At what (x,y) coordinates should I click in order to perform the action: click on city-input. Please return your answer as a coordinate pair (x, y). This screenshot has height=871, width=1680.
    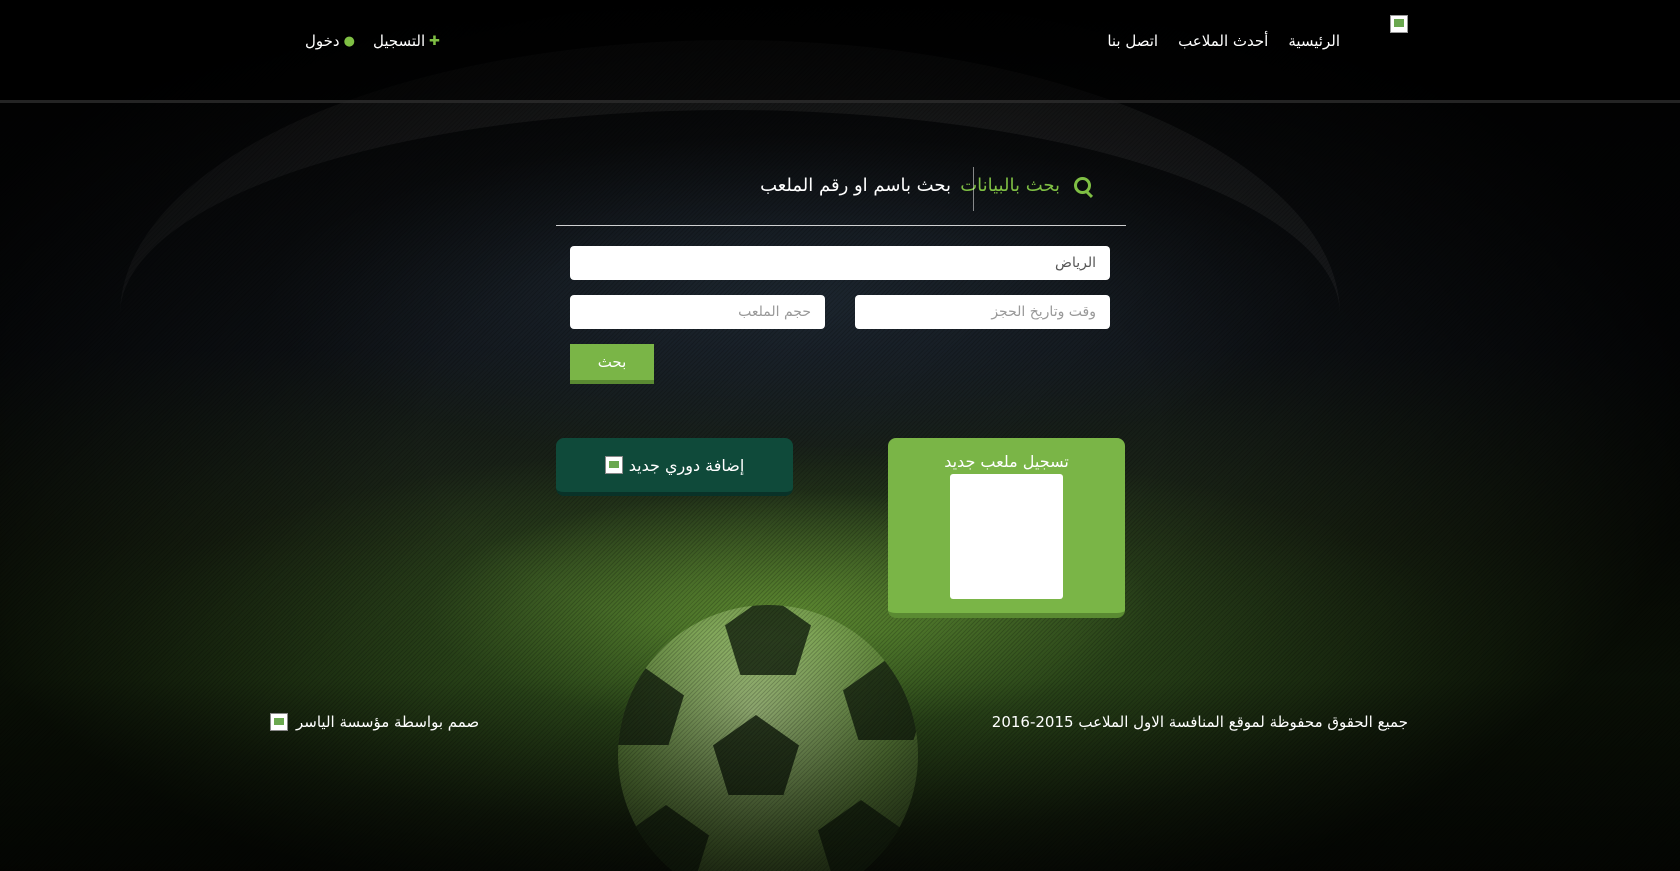
    Looking at the image, I should click on (840, 263).